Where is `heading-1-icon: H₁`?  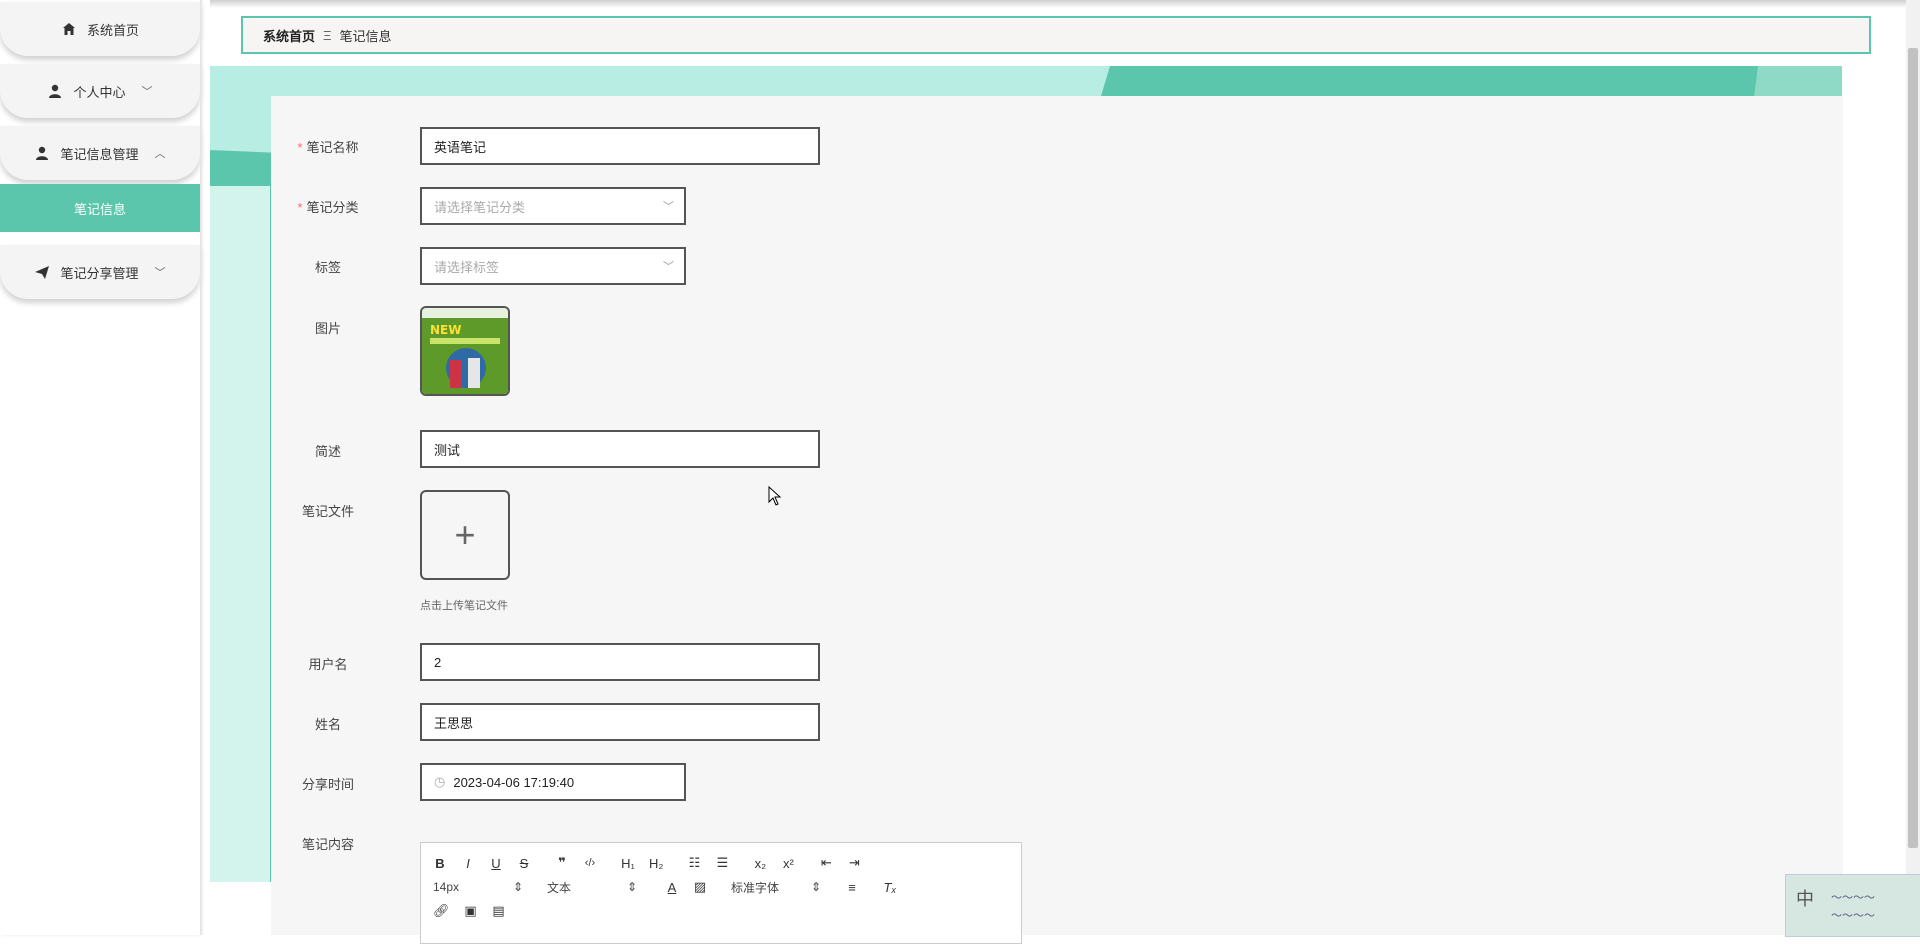 heading-1-icon: H₁ is located at coordinates (628, 863).